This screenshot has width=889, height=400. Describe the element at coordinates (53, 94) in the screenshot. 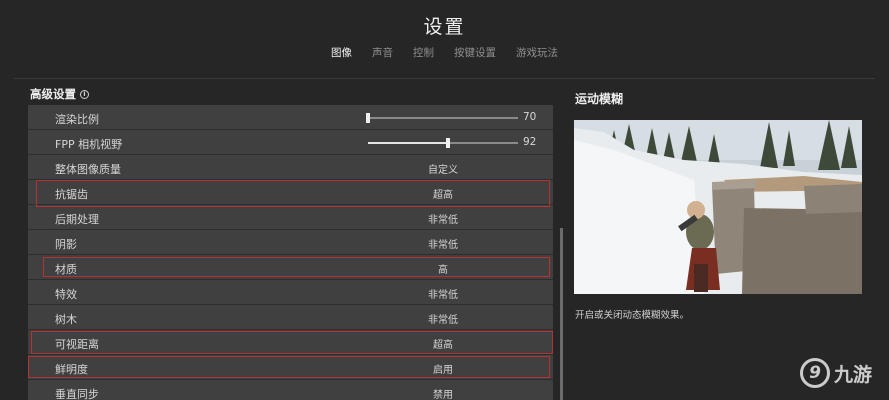

I see `advanced-settings-label: 高级设置` at that location.